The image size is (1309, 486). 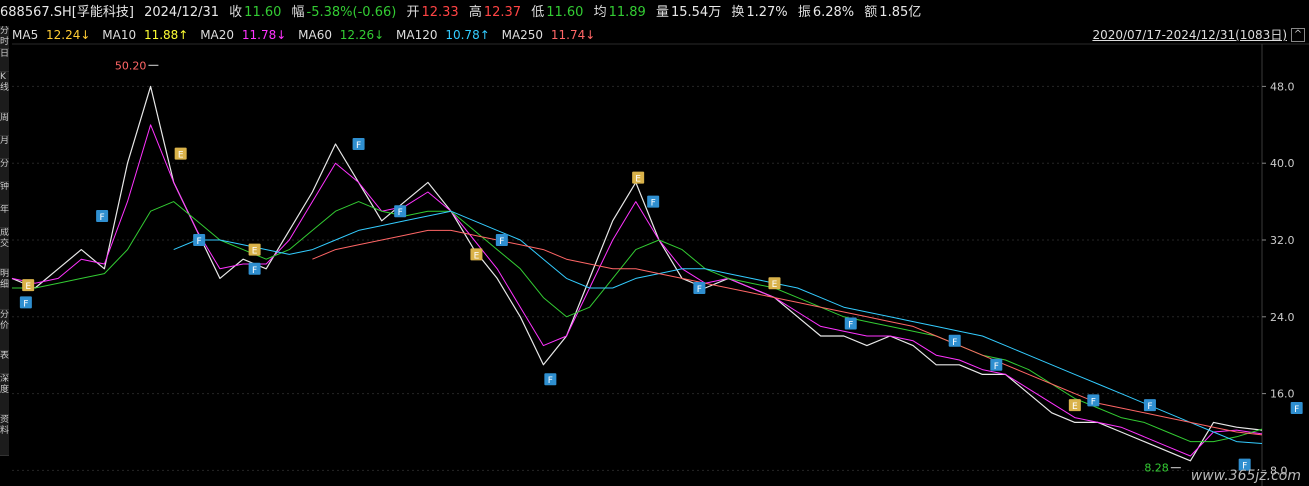 I want to click on event-marker-label-9: E, so click(x=477, y=256).